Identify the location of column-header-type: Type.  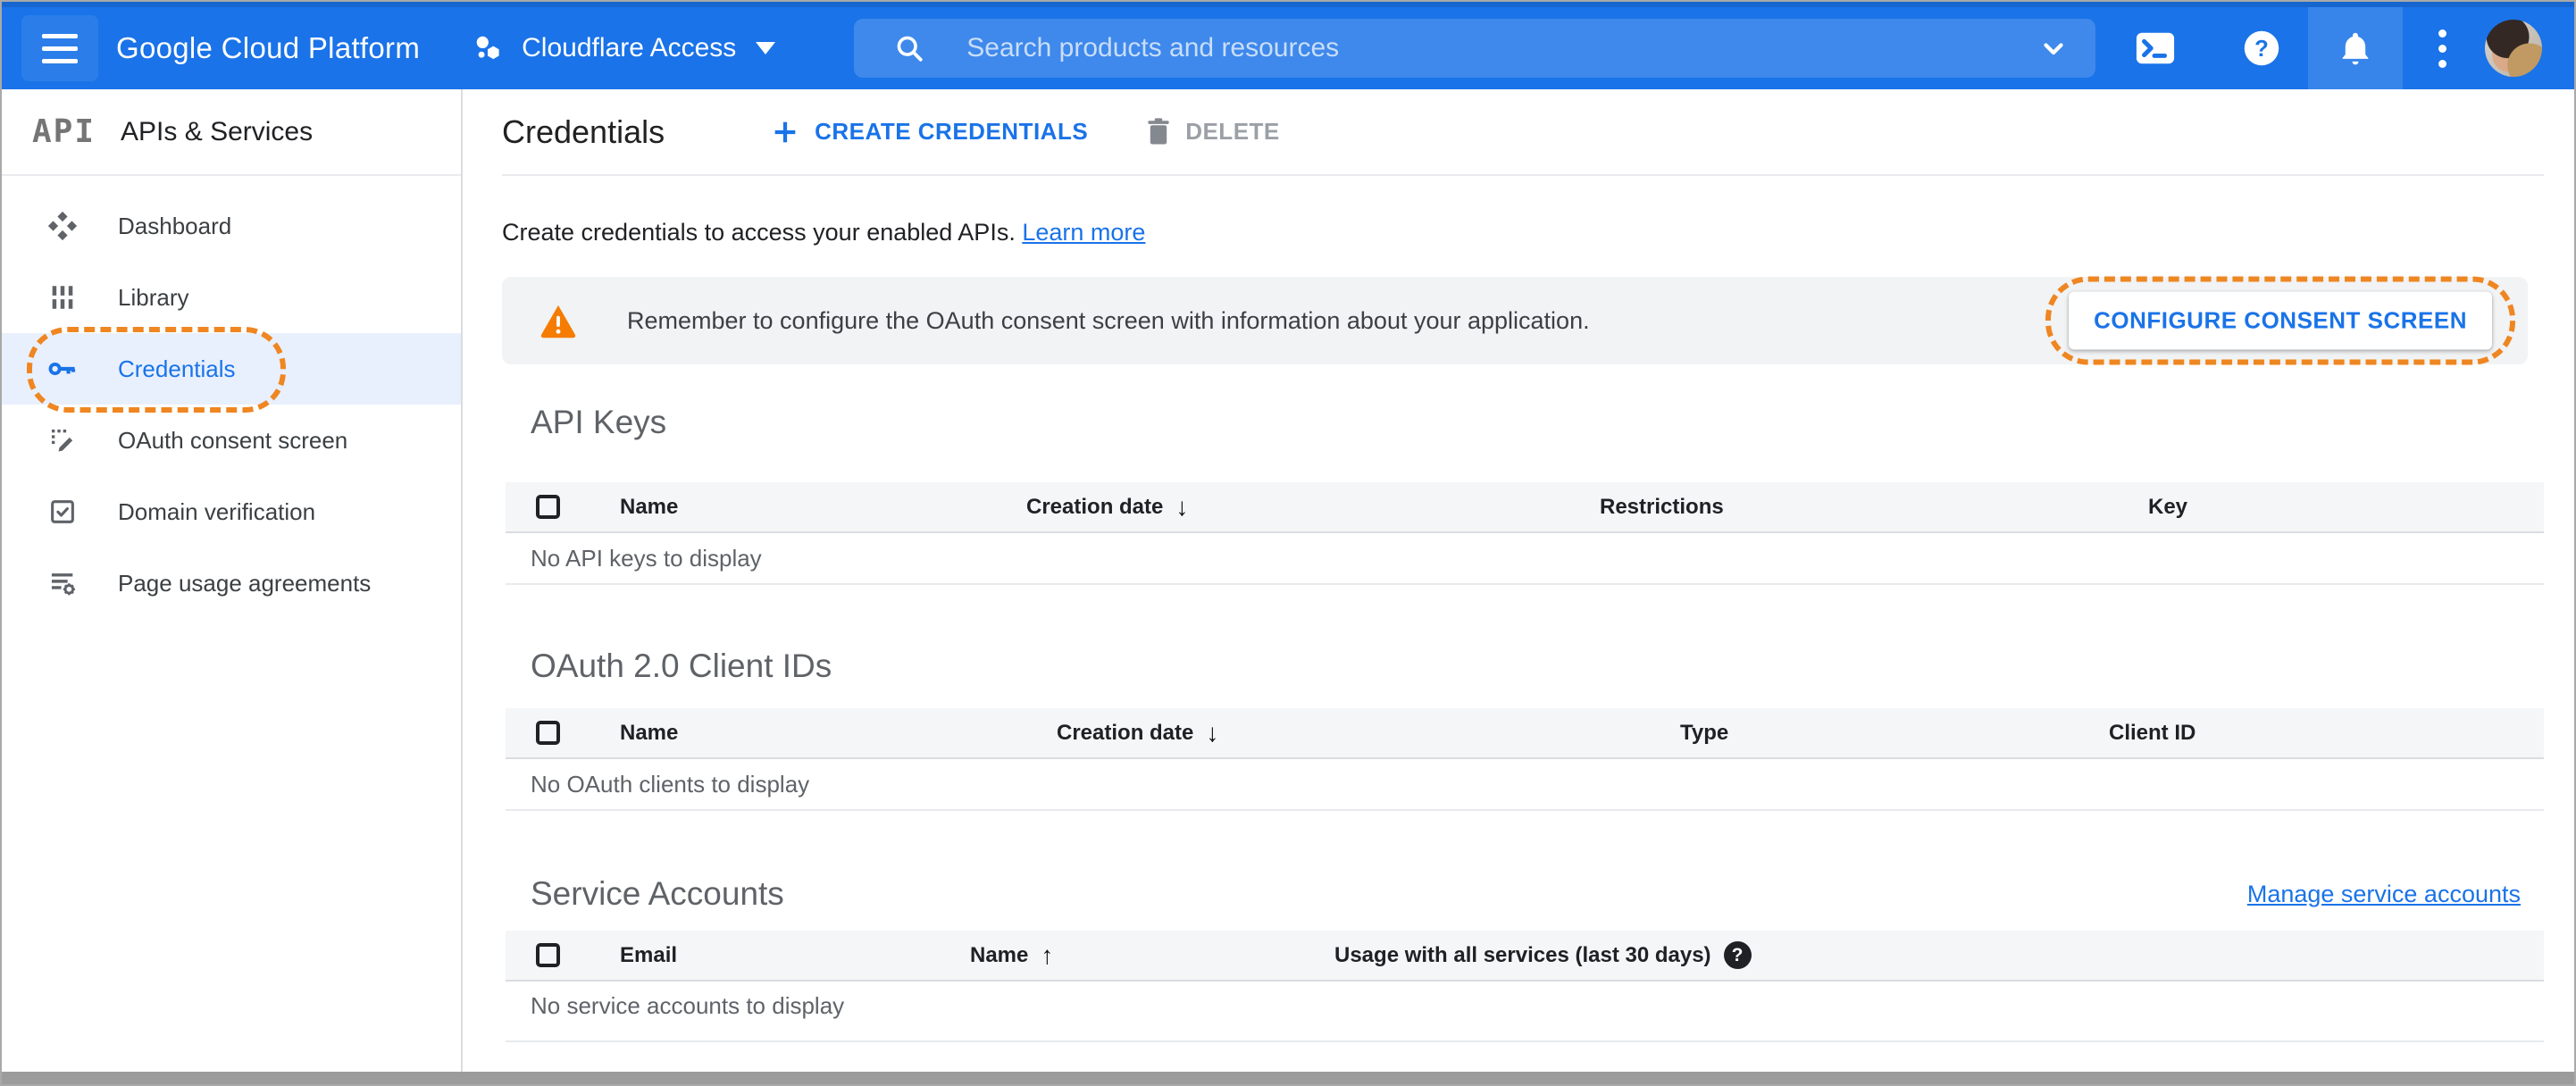
(1895, 733).